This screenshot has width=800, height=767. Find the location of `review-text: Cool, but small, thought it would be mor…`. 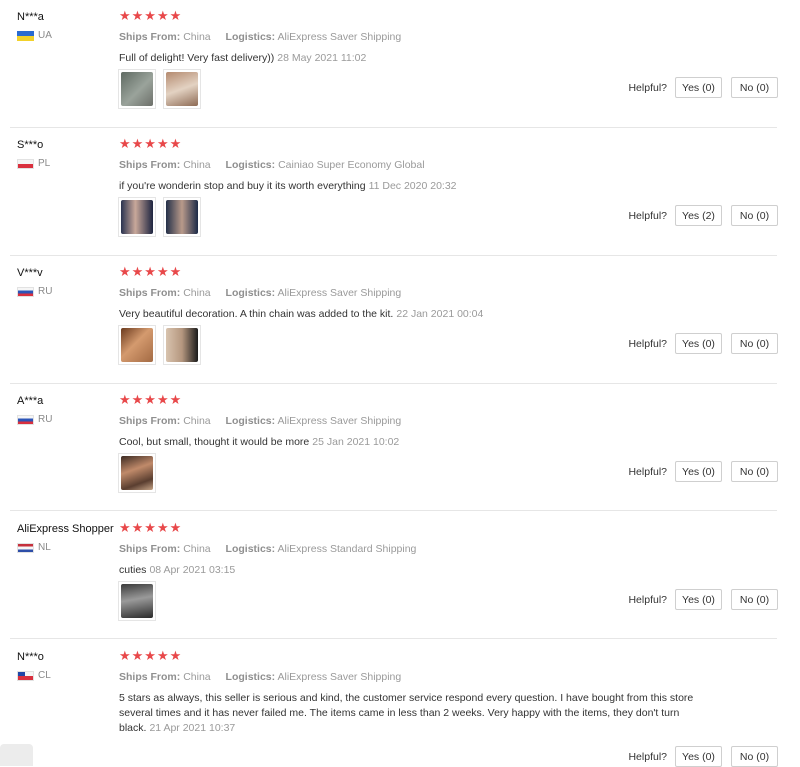

review-text: Cool, but small, thought it would be mor… is located at coordinates (419, 442).